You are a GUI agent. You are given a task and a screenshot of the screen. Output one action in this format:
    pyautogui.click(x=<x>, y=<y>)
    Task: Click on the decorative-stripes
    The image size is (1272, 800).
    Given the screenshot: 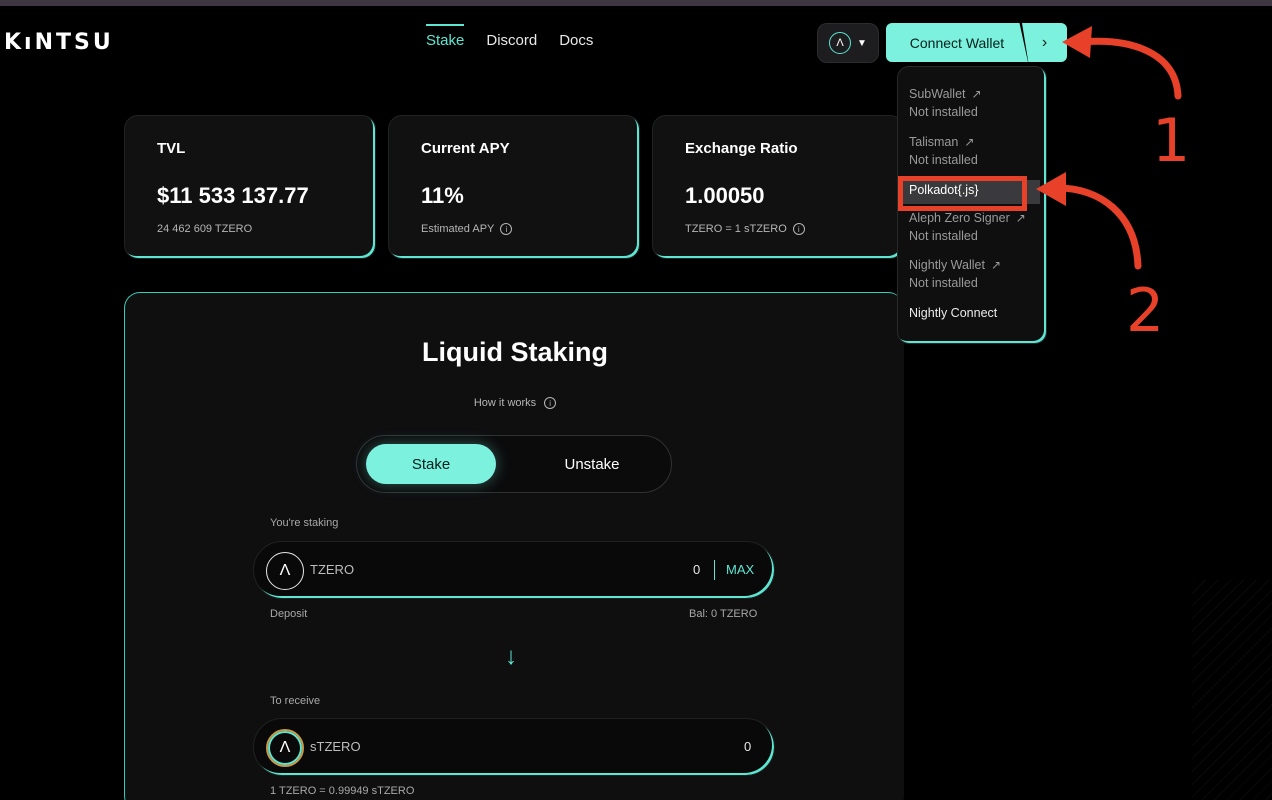 What is the action you would take?
    pyautogui.click(x=1232, y=690)
    